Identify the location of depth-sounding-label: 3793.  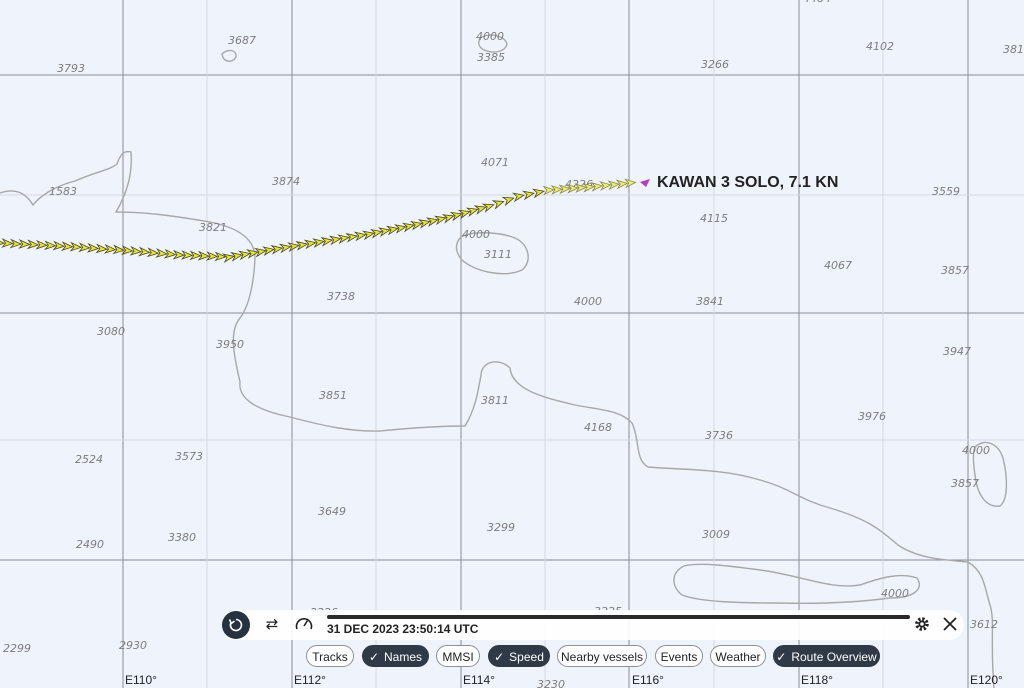
(71, 68).